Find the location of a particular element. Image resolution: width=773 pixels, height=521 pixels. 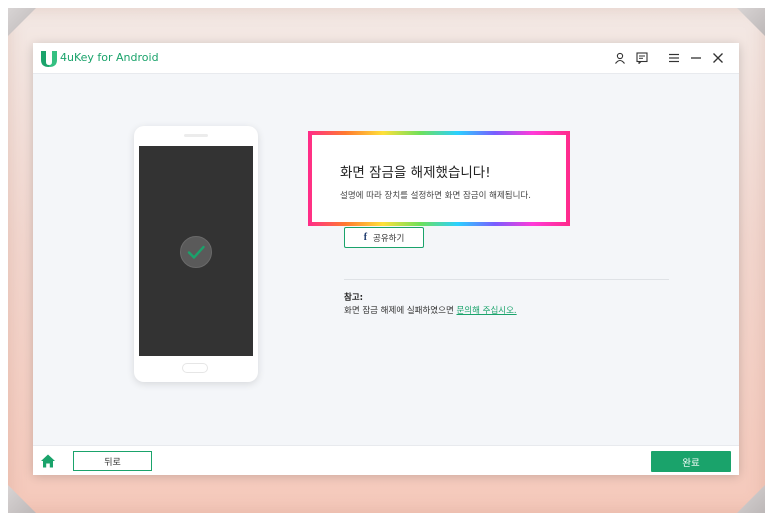

home-icon is located at coordinates (48, 461).